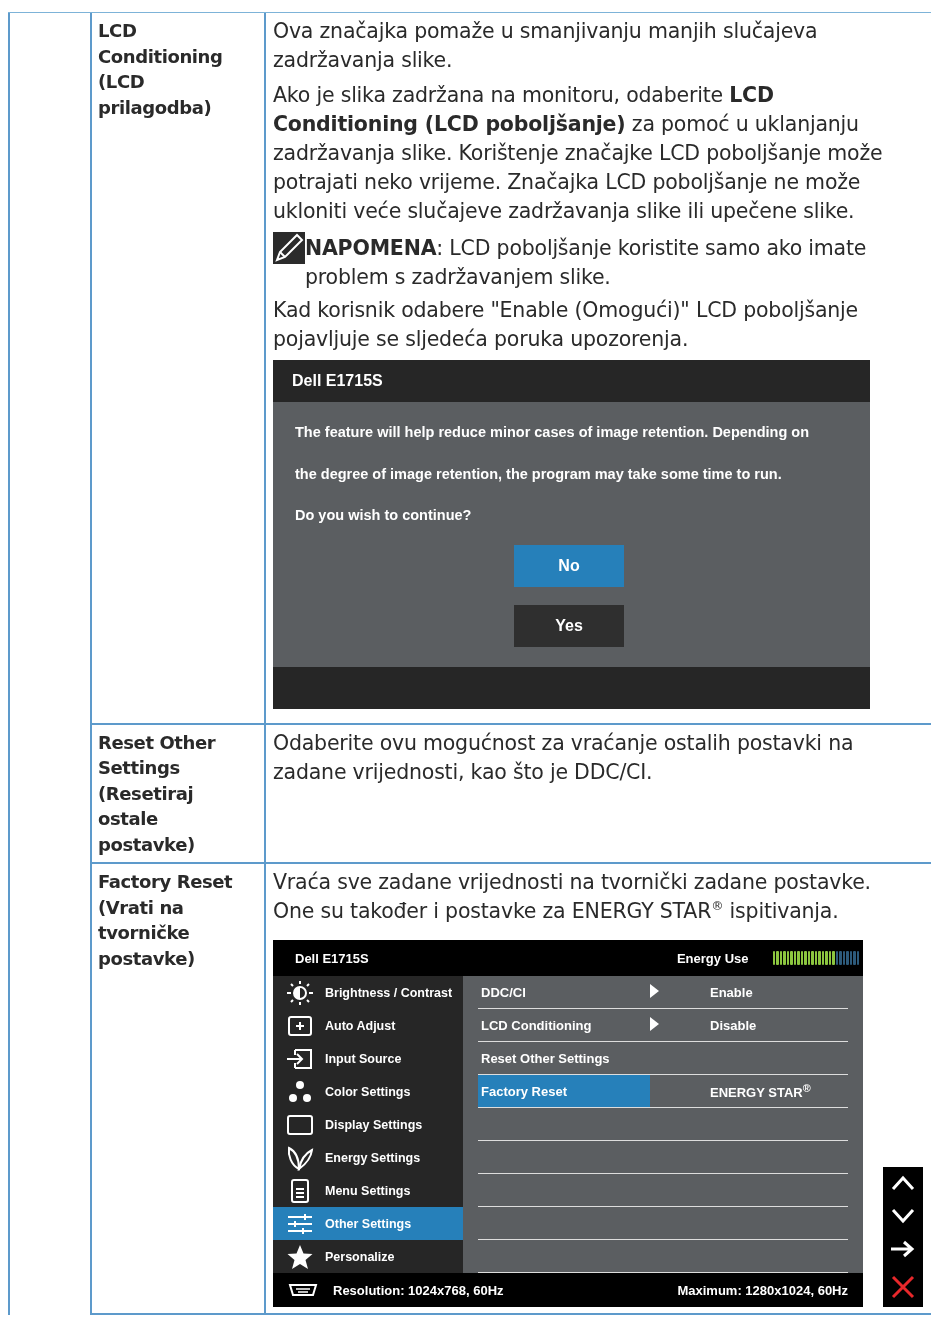 Image resolution: width=931 pixels, height=1317 pixels. Describe the element at coordinates (546, 46) in the screenshot. I see `description-text: Ova značajka pomaže u smanjivanju manjih slučajeva zadržavanja slike.` at that location.